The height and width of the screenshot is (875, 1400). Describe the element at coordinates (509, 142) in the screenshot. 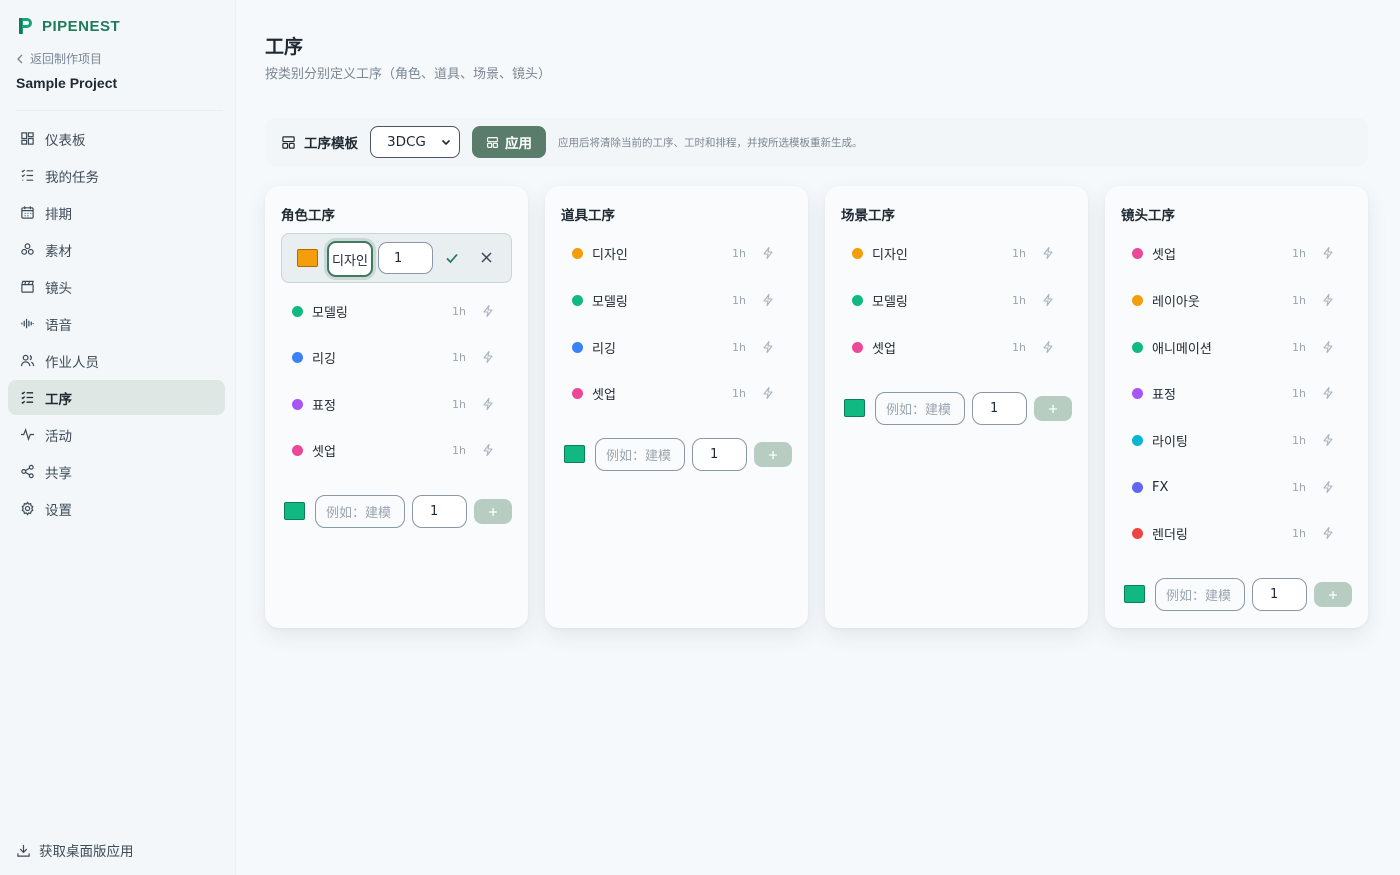

I see `apply-template-button: 应用` at that location.